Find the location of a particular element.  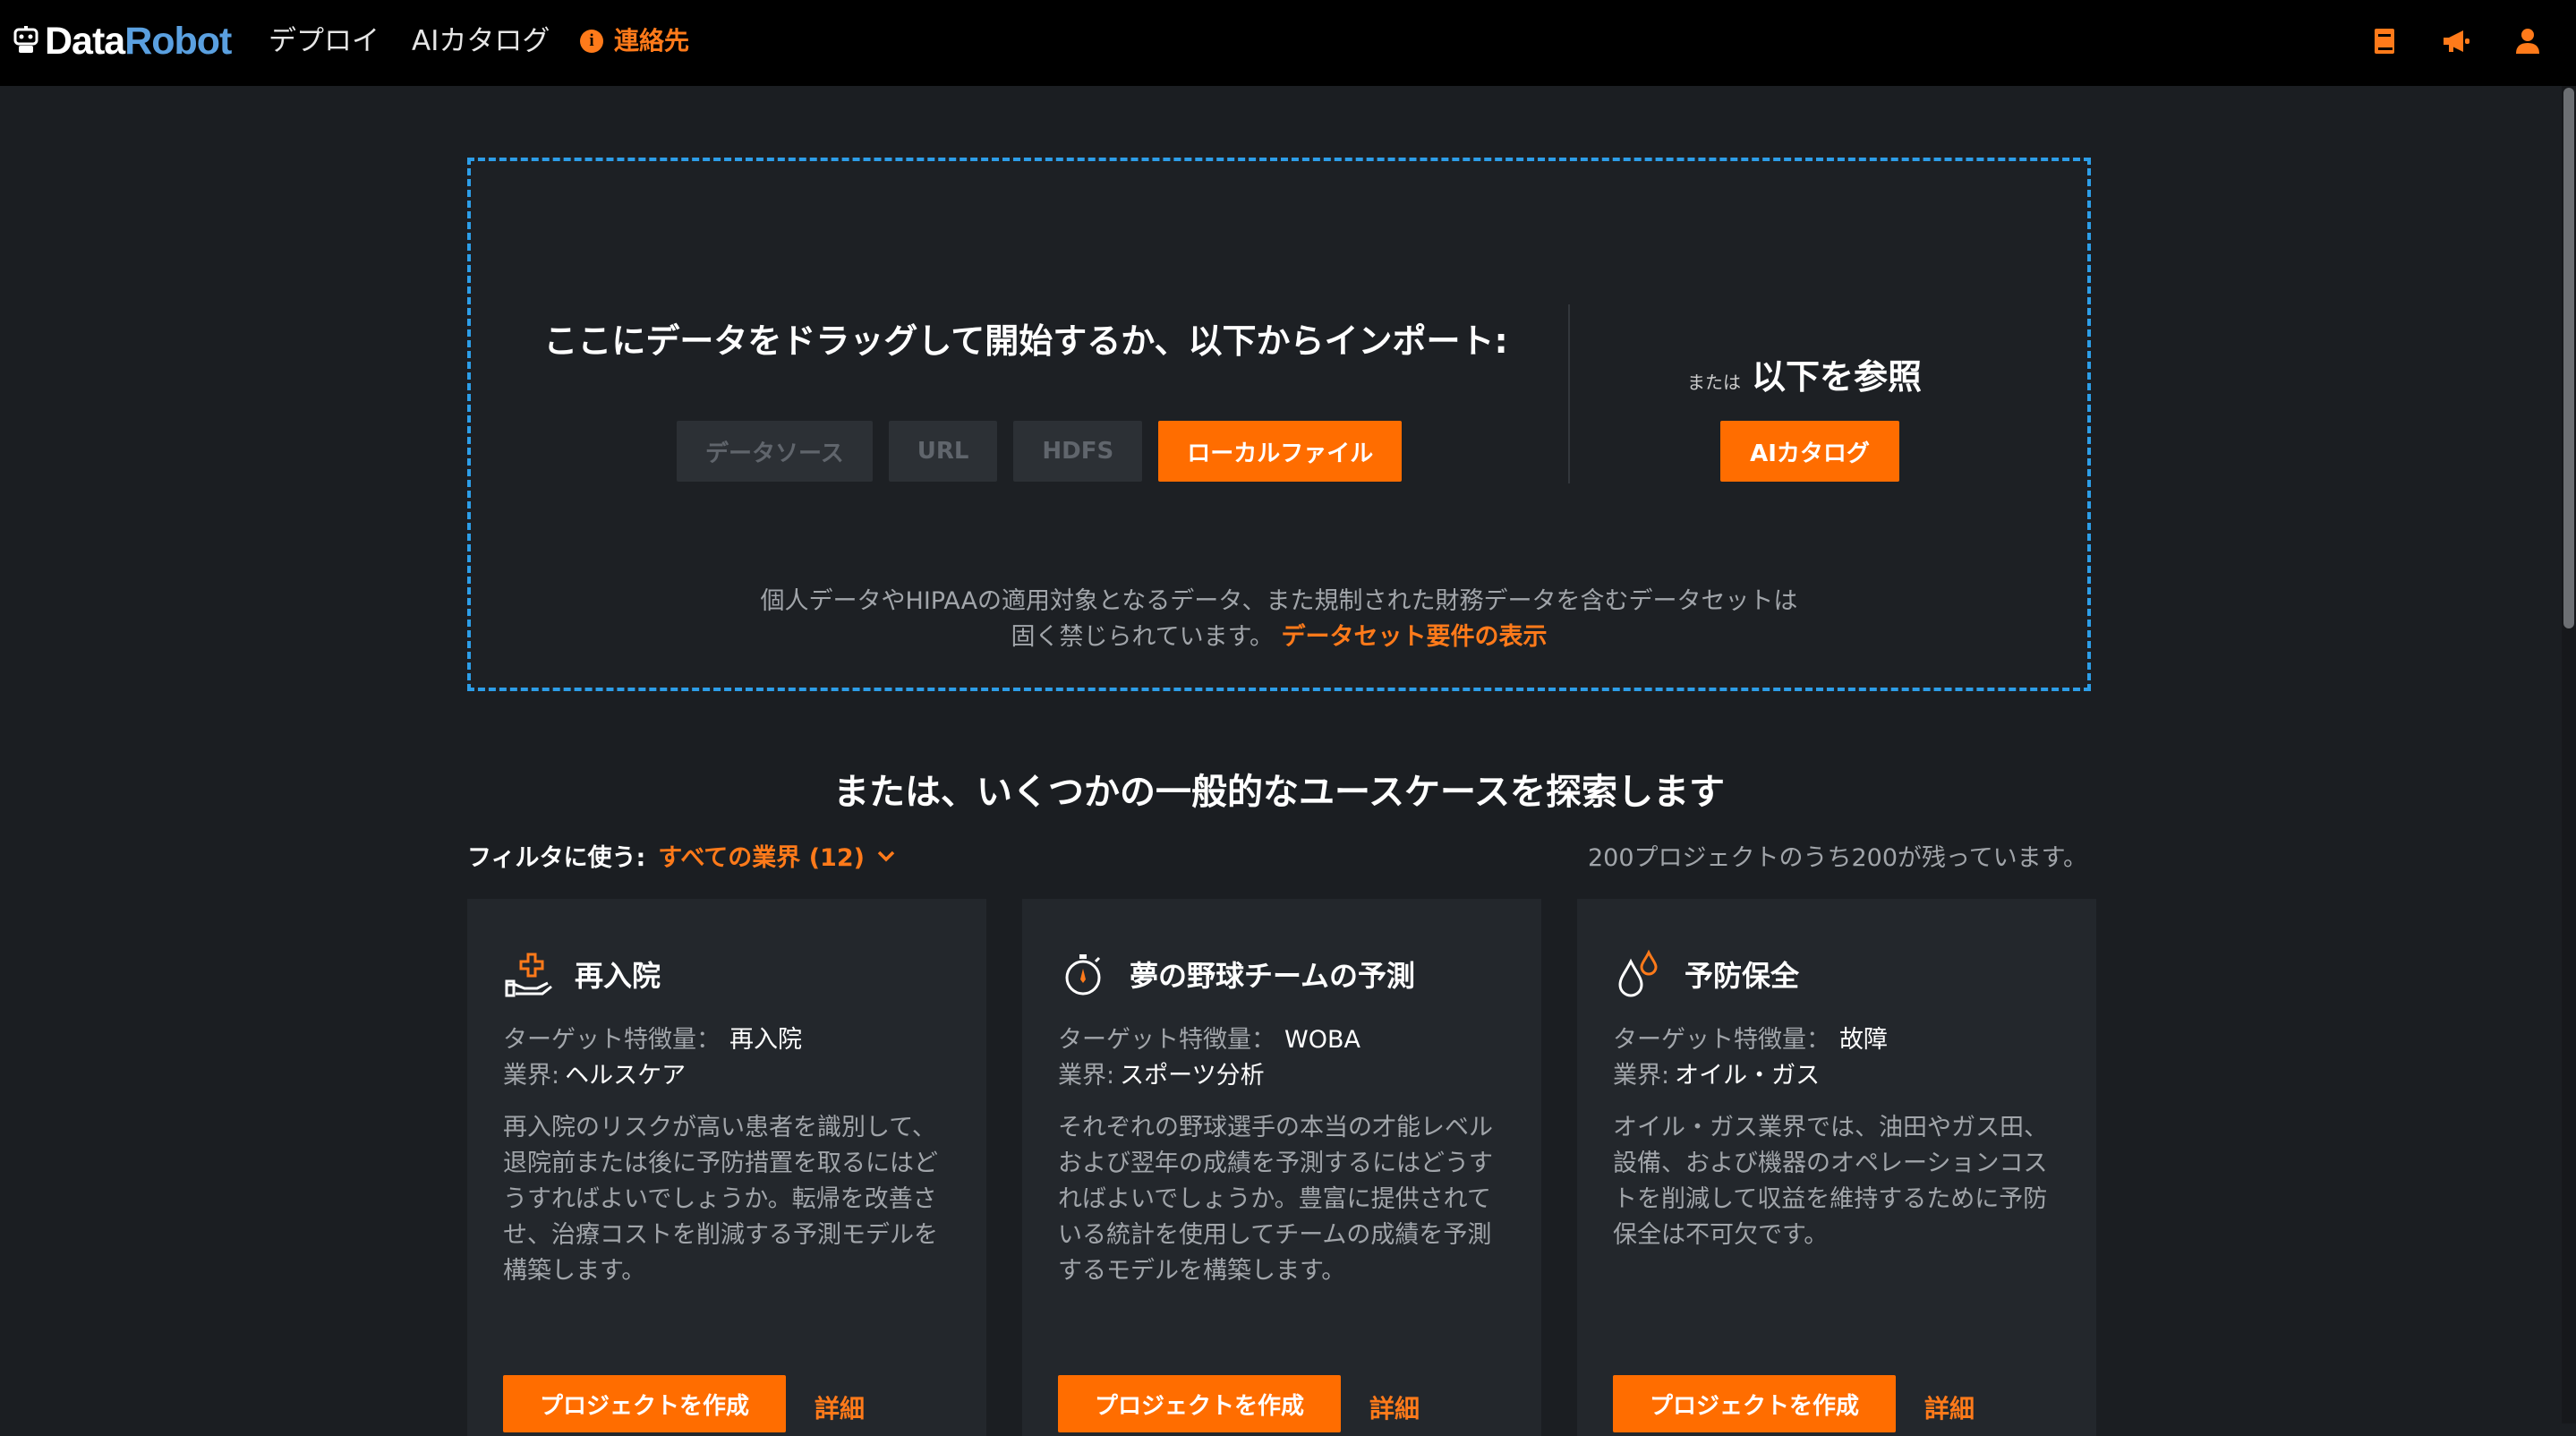

filter-label: フィルタに使う: is located at coordinates (556, 858).